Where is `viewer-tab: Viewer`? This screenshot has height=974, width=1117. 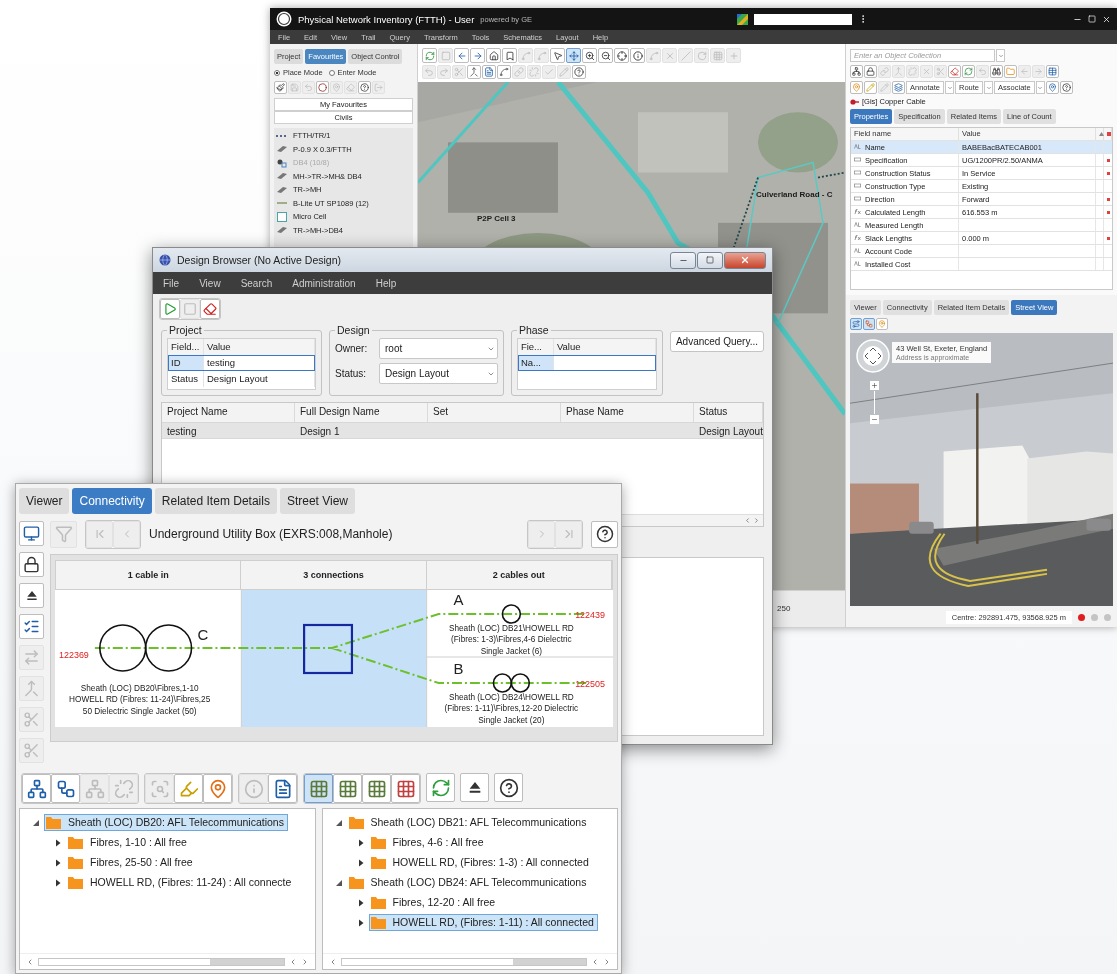
viewer-tab: Viewer is located at coordinates (44, 501).